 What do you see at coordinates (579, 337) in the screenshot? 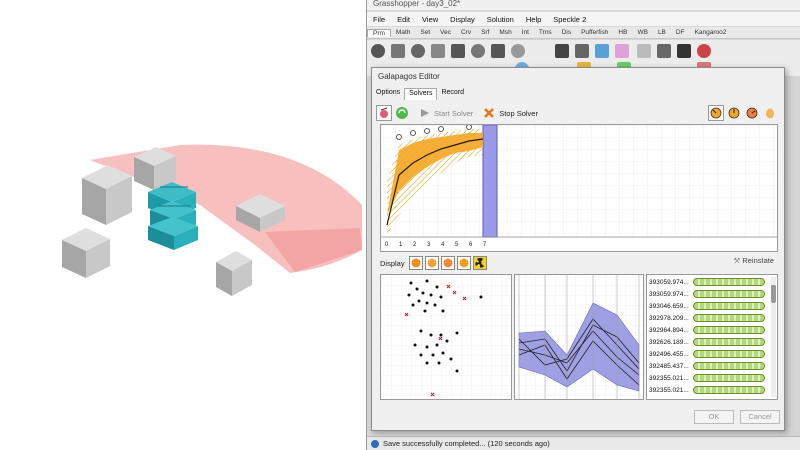
I see `genome-parallel-plot` at bounding box center [579, 337].